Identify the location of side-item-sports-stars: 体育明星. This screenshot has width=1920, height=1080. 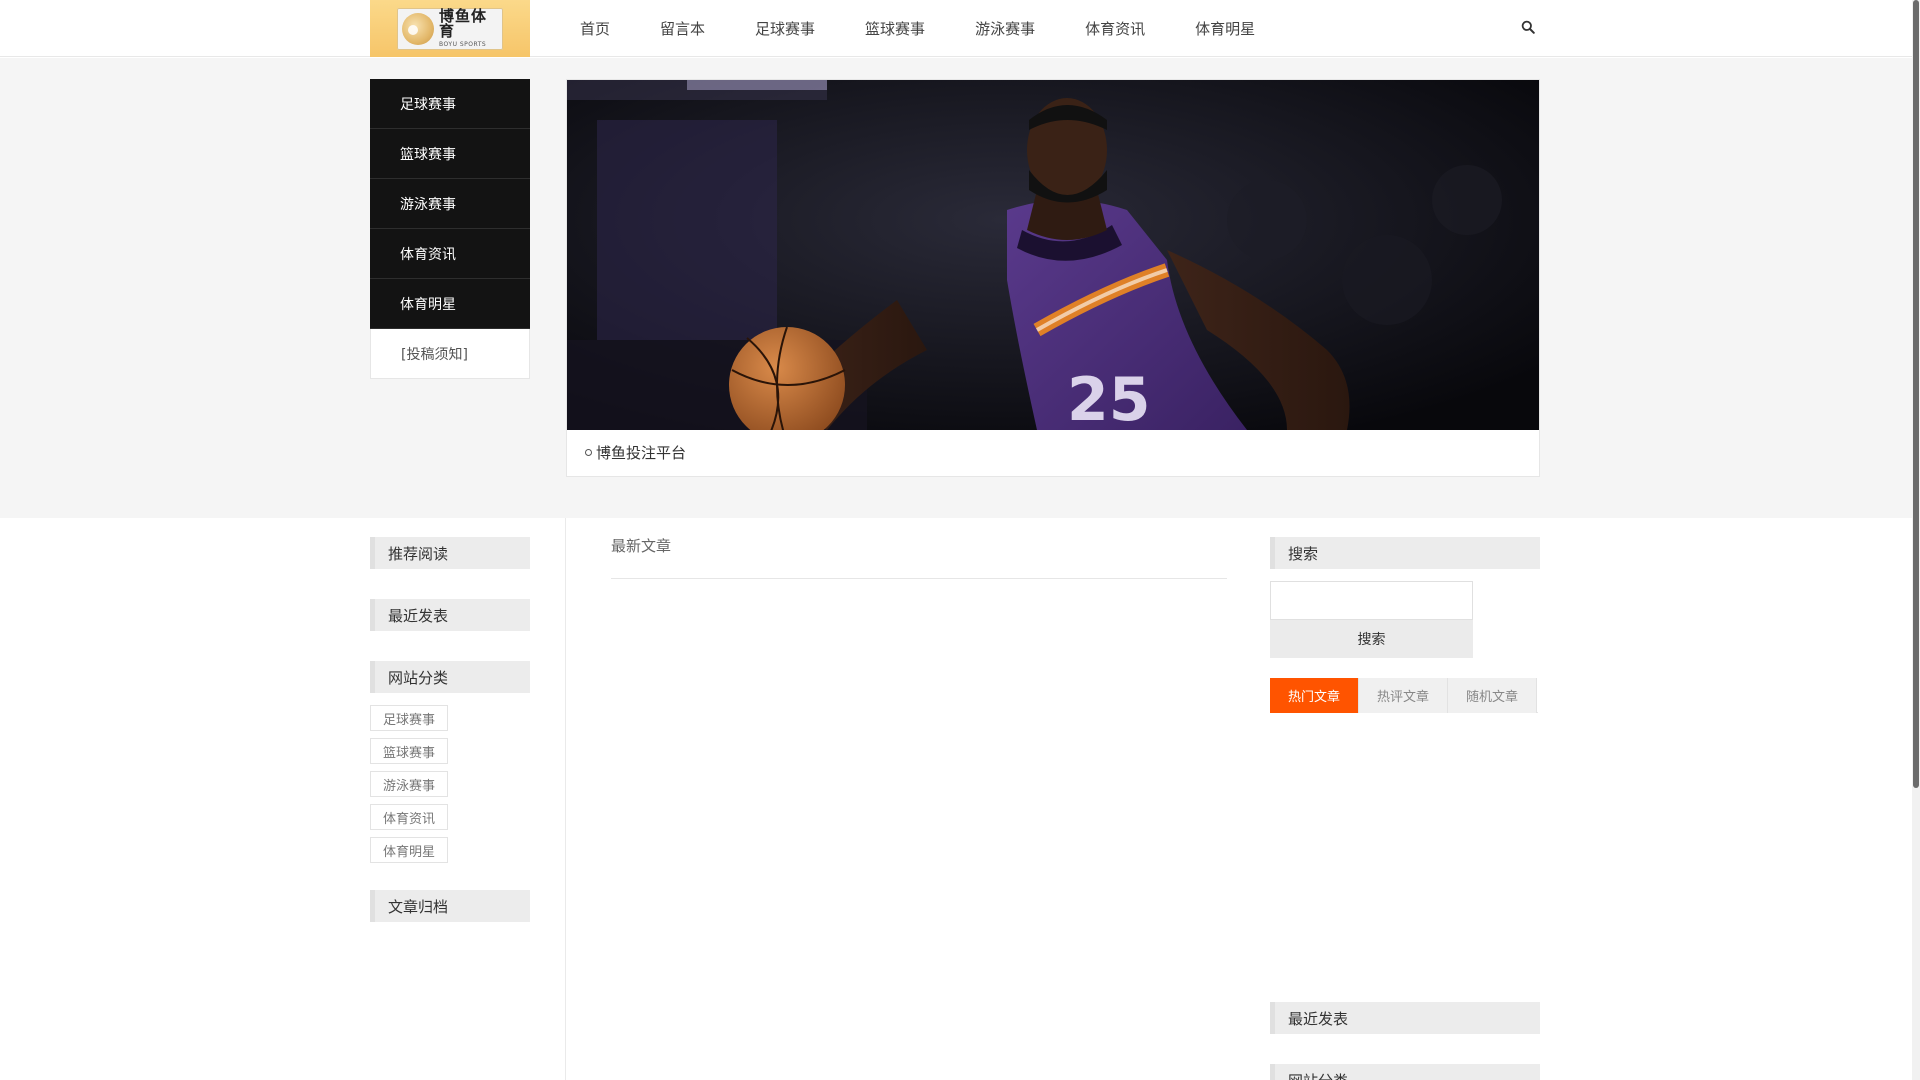
(450, 304).